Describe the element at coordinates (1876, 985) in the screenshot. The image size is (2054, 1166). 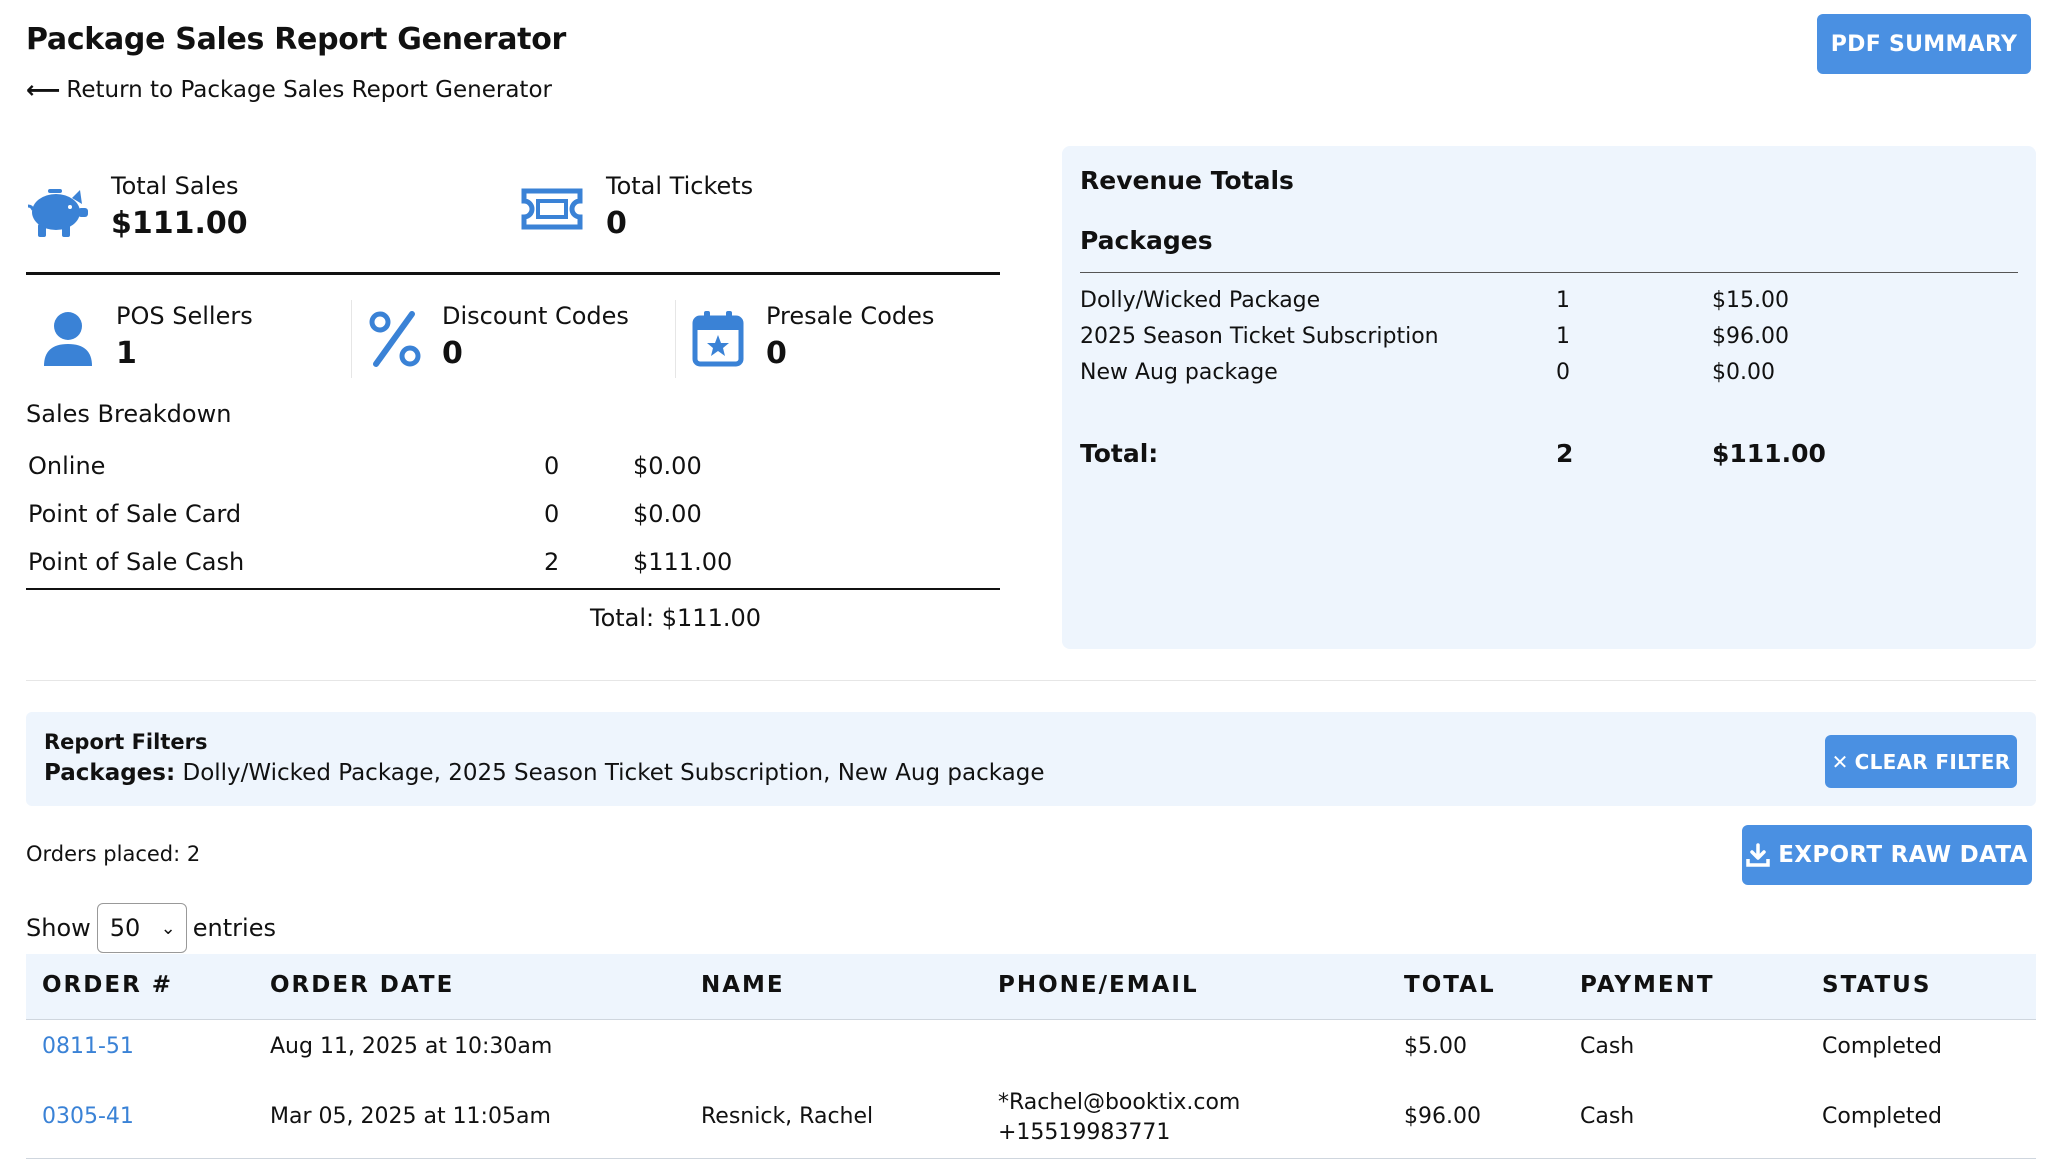
I see `column-header: STATUS` at that location.